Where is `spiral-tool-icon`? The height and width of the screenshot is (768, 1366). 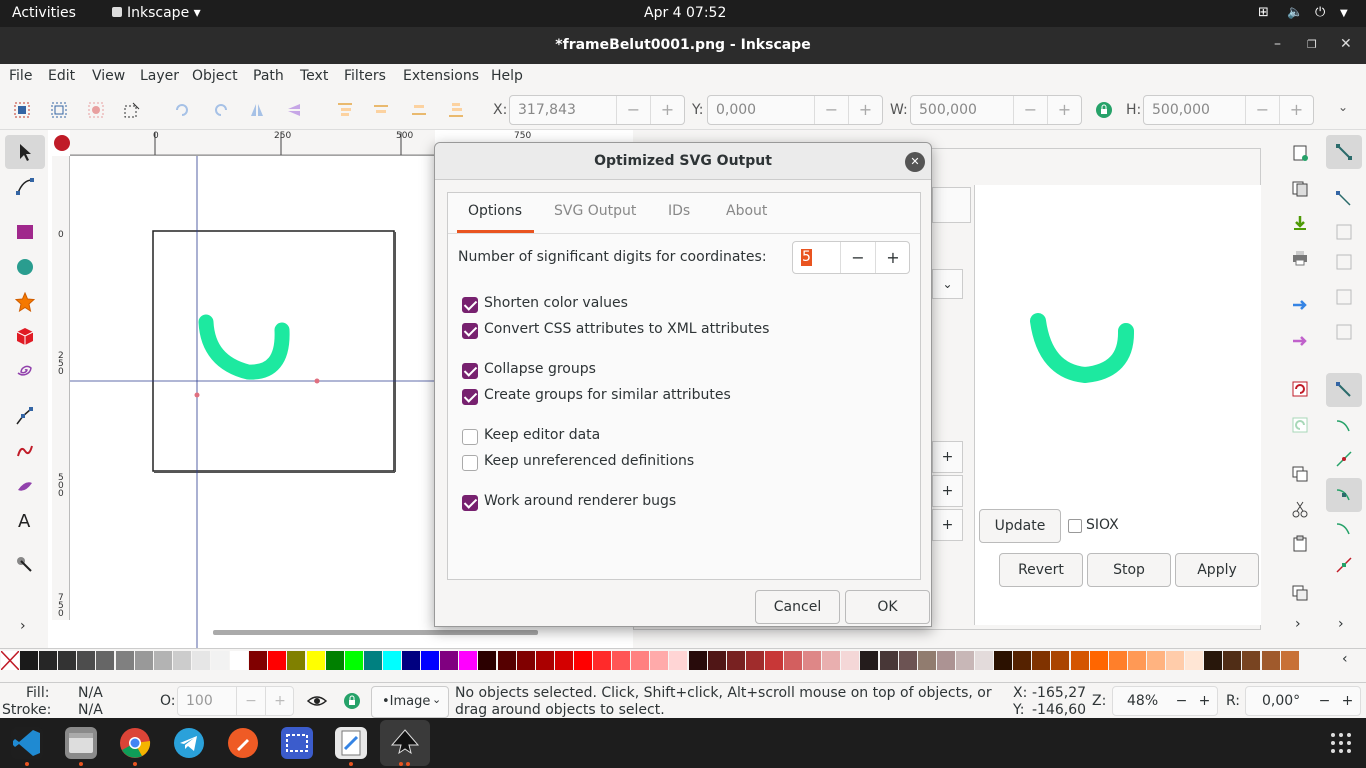
spiral-tool-icon is located at coordinates (25, 370).